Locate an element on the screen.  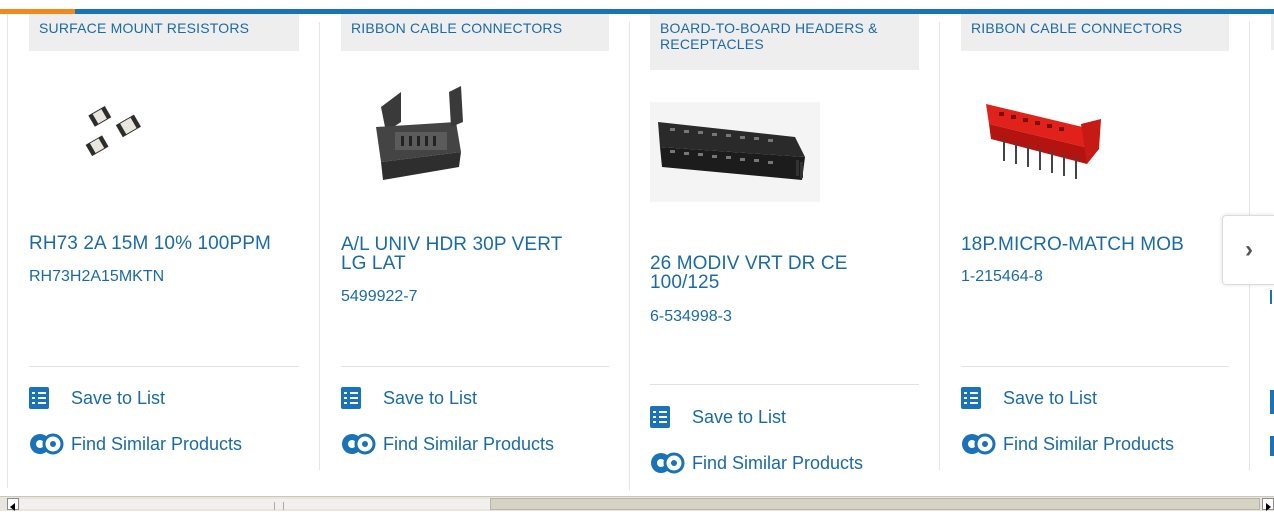
chevron-right-icon: › is located at coordinates (1249, 249).